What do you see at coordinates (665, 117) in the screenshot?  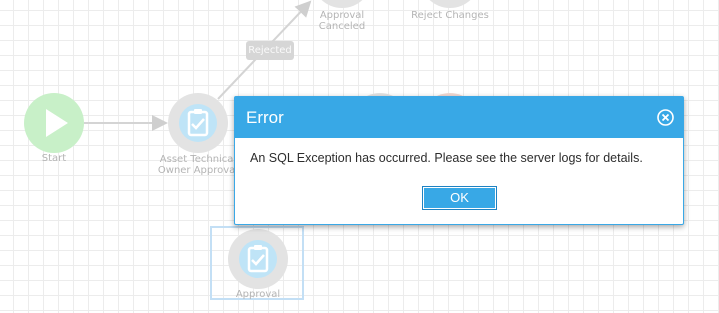 I see `close-icon` at bounding box center [665, 117].